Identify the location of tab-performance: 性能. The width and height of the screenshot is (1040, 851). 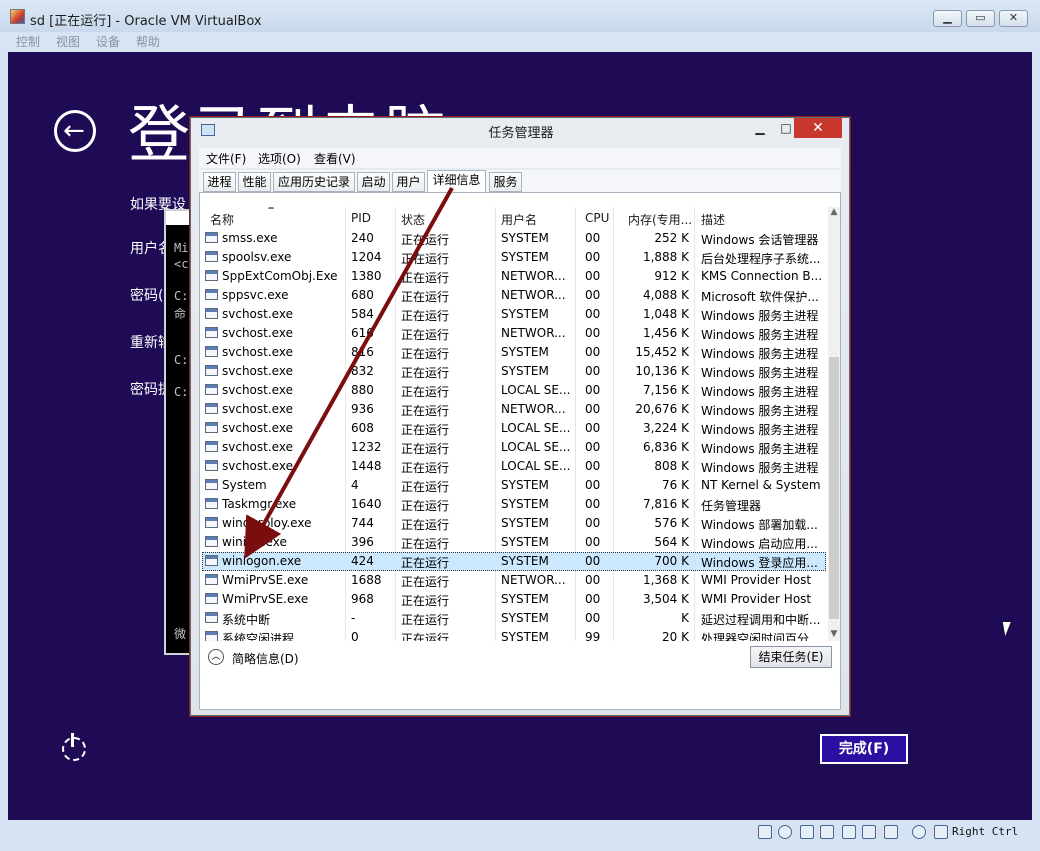
(254, 182).